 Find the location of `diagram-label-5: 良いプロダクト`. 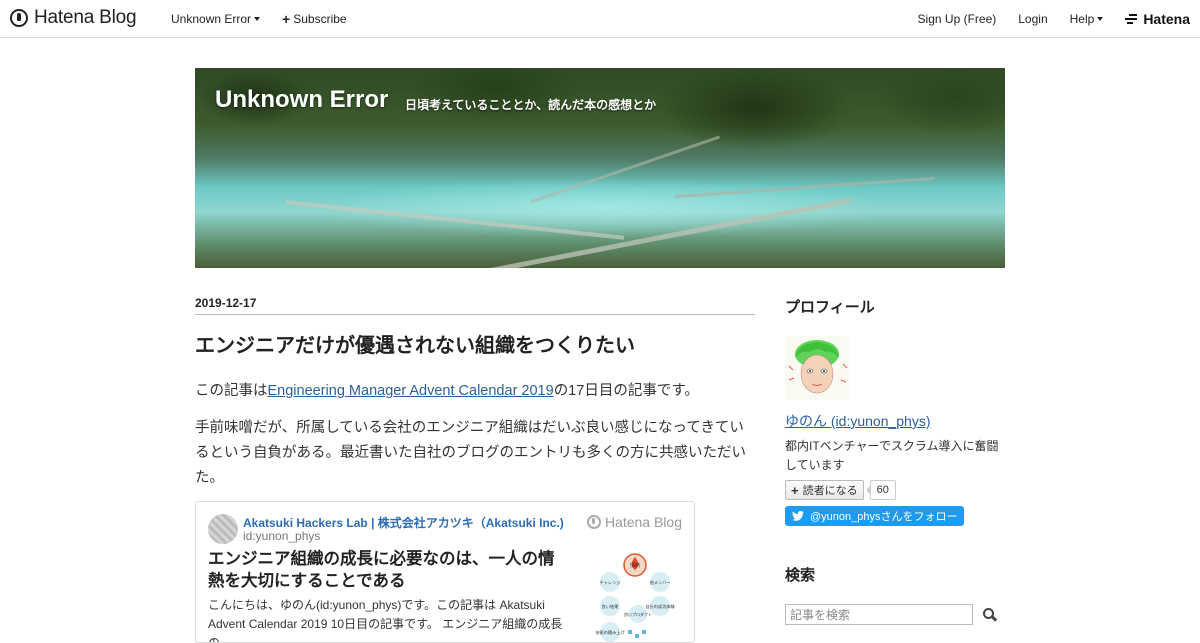

diagram-label-5: 良いプロダクト is located at coordinates (638, 614).